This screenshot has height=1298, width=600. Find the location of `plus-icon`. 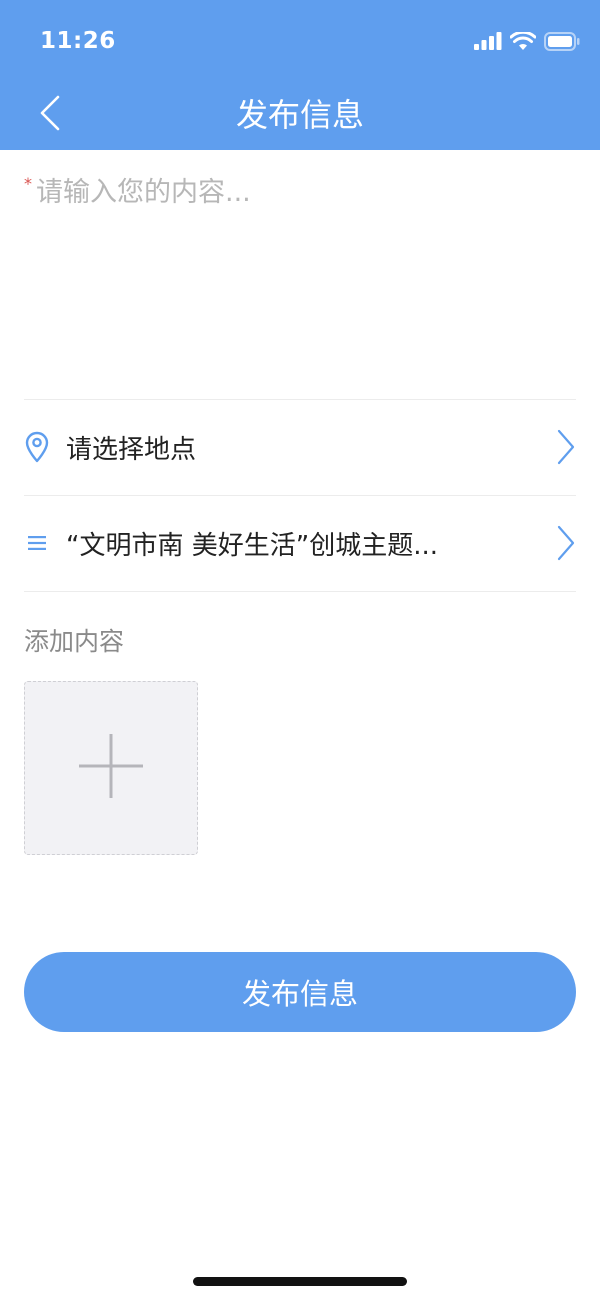

plus-icon is located at coordinates (111, 768).